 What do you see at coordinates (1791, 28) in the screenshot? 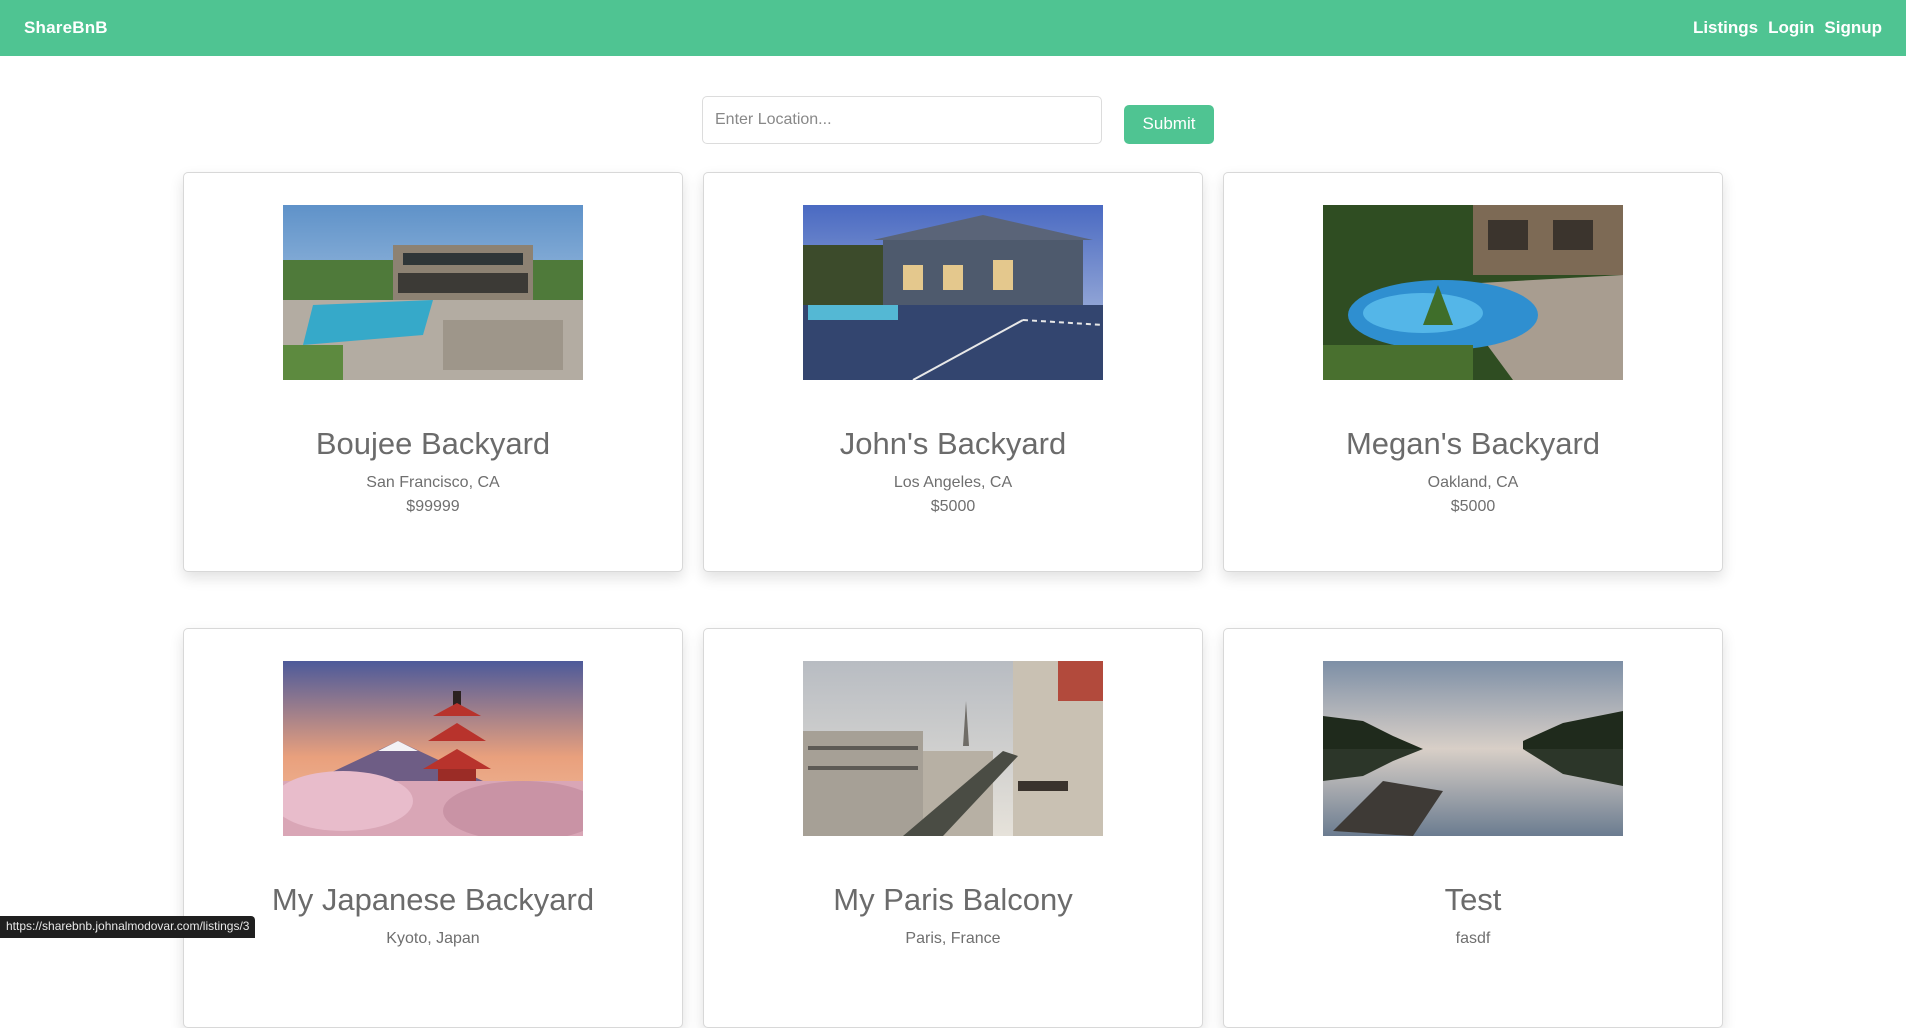
I see `nav-link-login: Login` at bounding box center [1791, 28].